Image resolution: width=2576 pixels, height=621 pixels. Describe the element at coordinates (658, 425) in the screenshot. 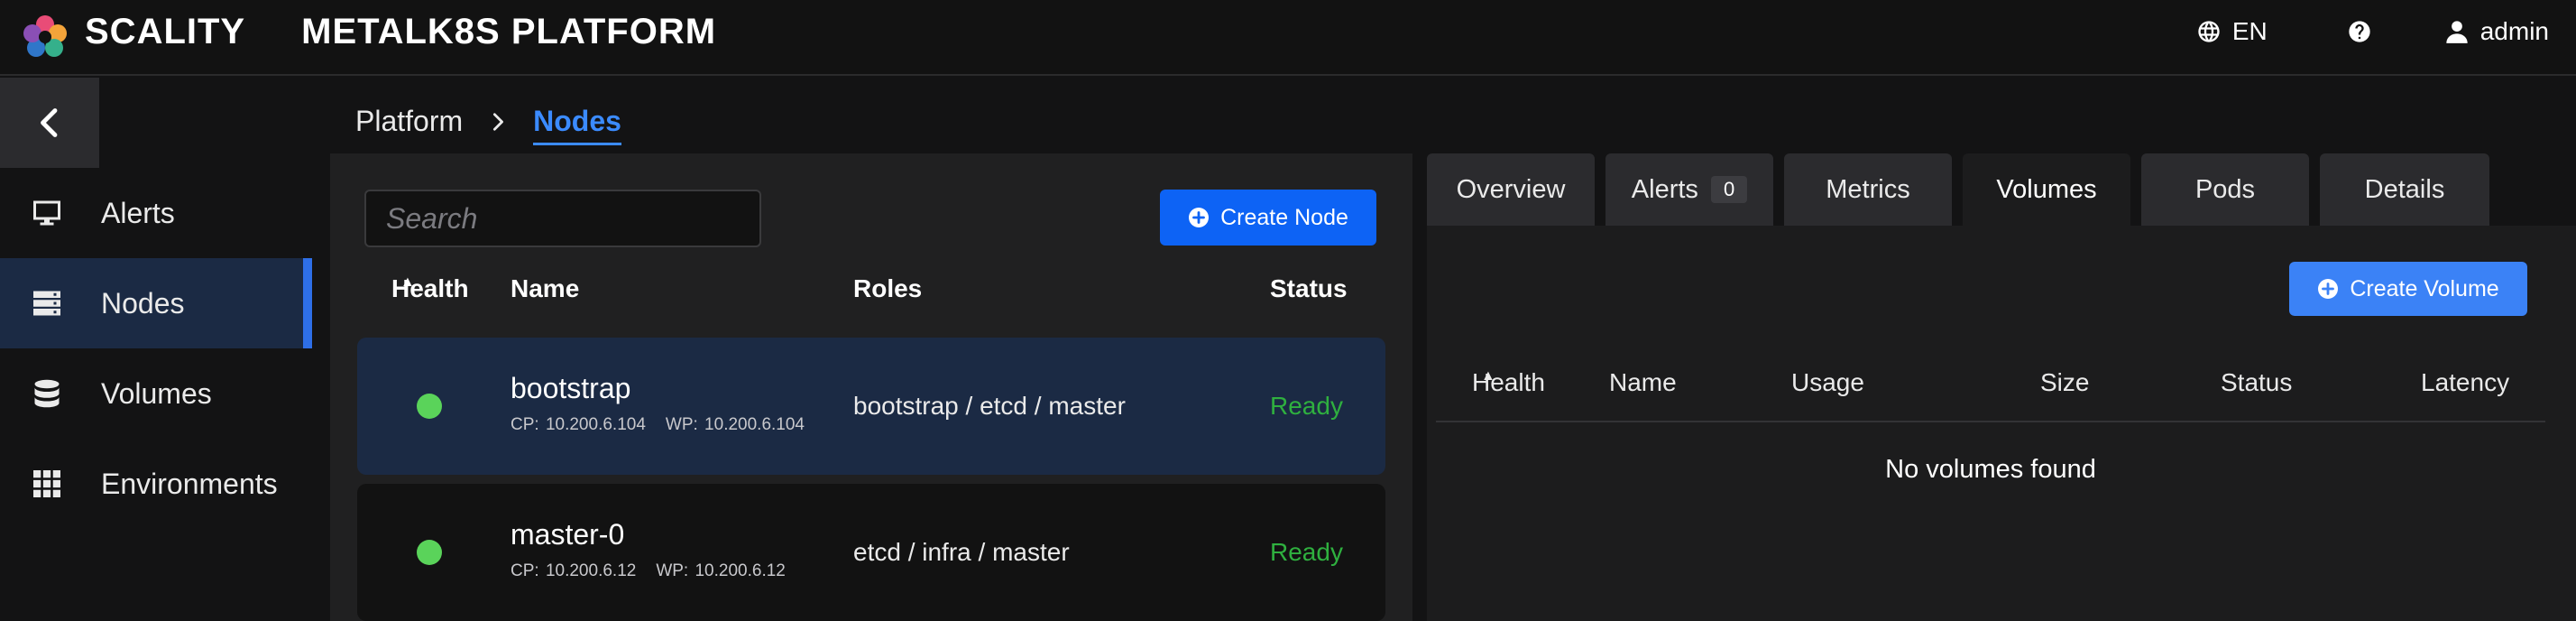

I see `node-ips: CP: 10.200.6.104 WP: 10.200.6.104` at that location.